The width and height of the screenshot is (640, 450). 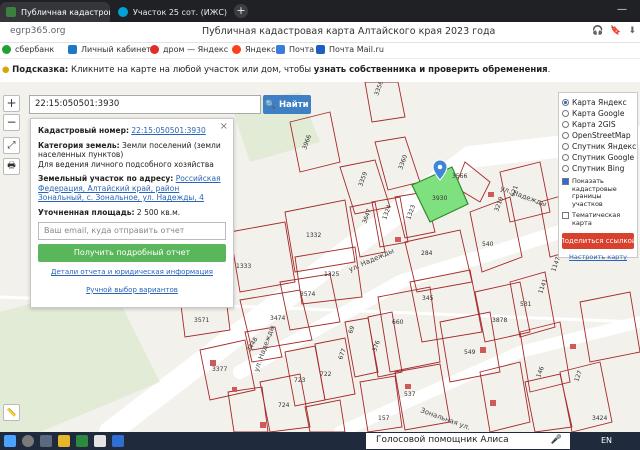 I want to click on yandex-browser-icon, so click(x=100, y=441).